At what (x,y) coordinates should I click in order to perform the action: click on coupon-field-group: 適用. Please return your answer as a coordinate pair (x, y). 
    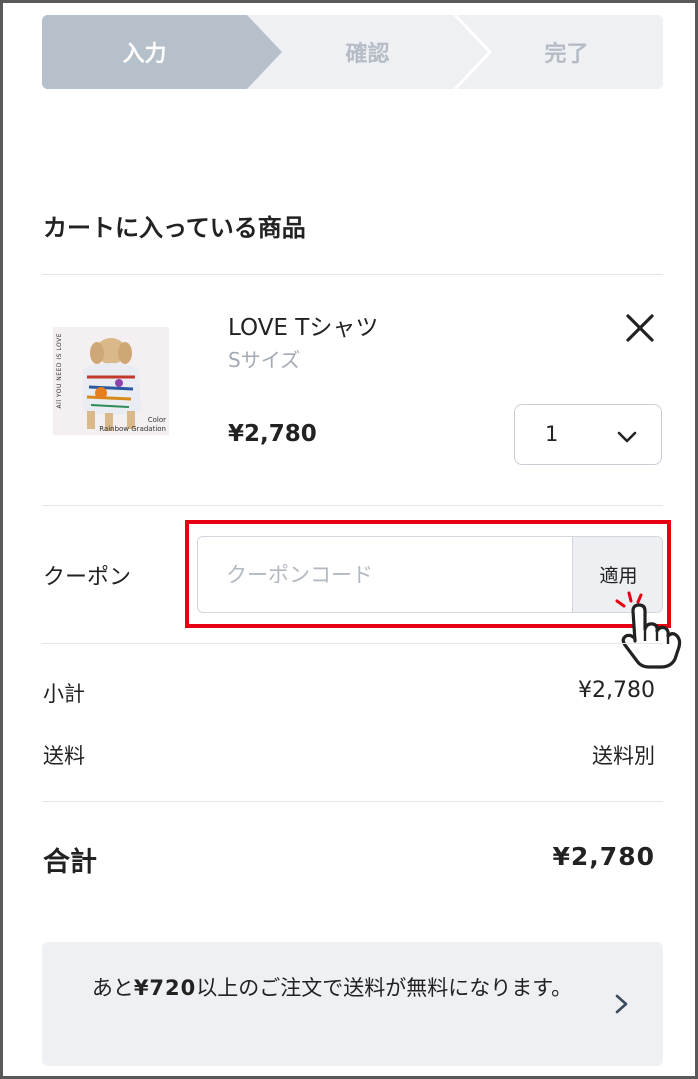
    Looking at the image, I should click on (430, 574).